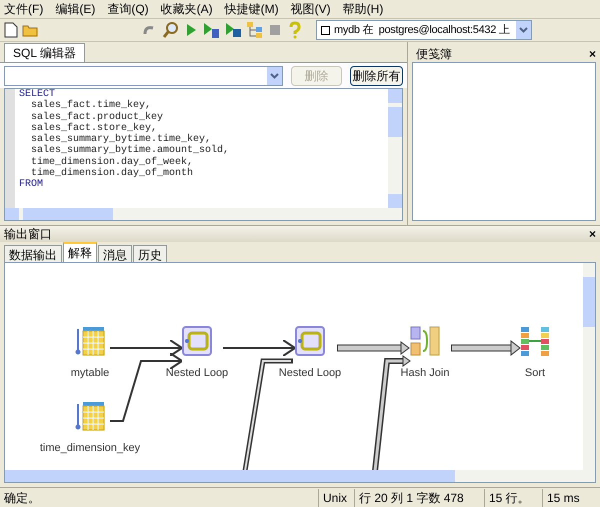 The image size is (600, 507). I want to click on status-text: Unix, so click(336, 497).